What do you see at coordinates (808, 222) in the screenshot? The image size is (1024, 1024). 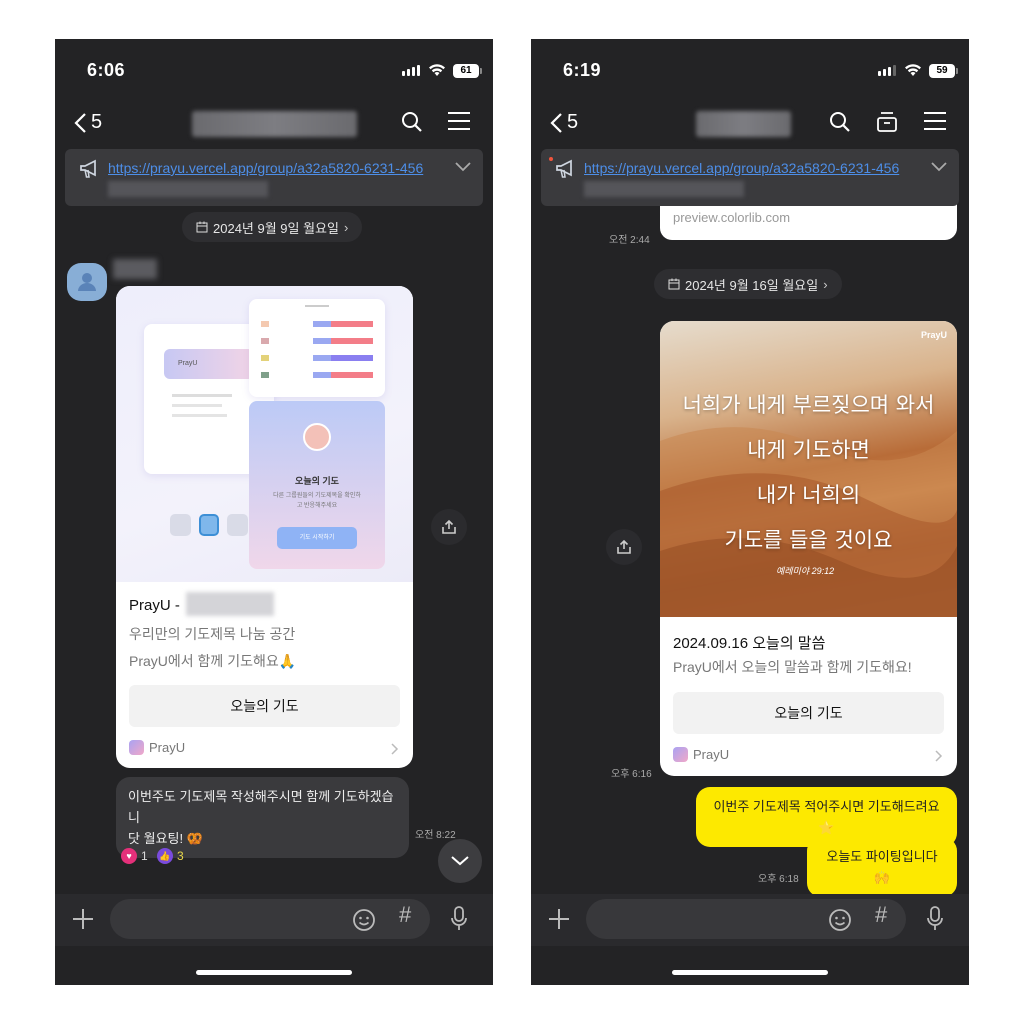 I see `previous-link-card: preview.colorlib.com` at bounding box center [808, 222].